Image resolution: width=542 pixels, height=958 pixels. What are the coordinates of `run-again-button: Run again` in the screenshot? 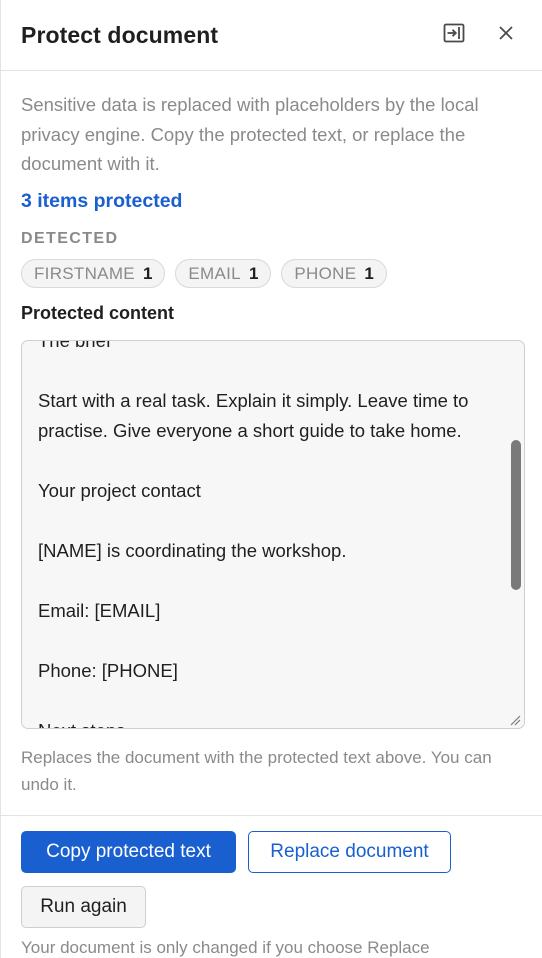 It's located at (83, 907).